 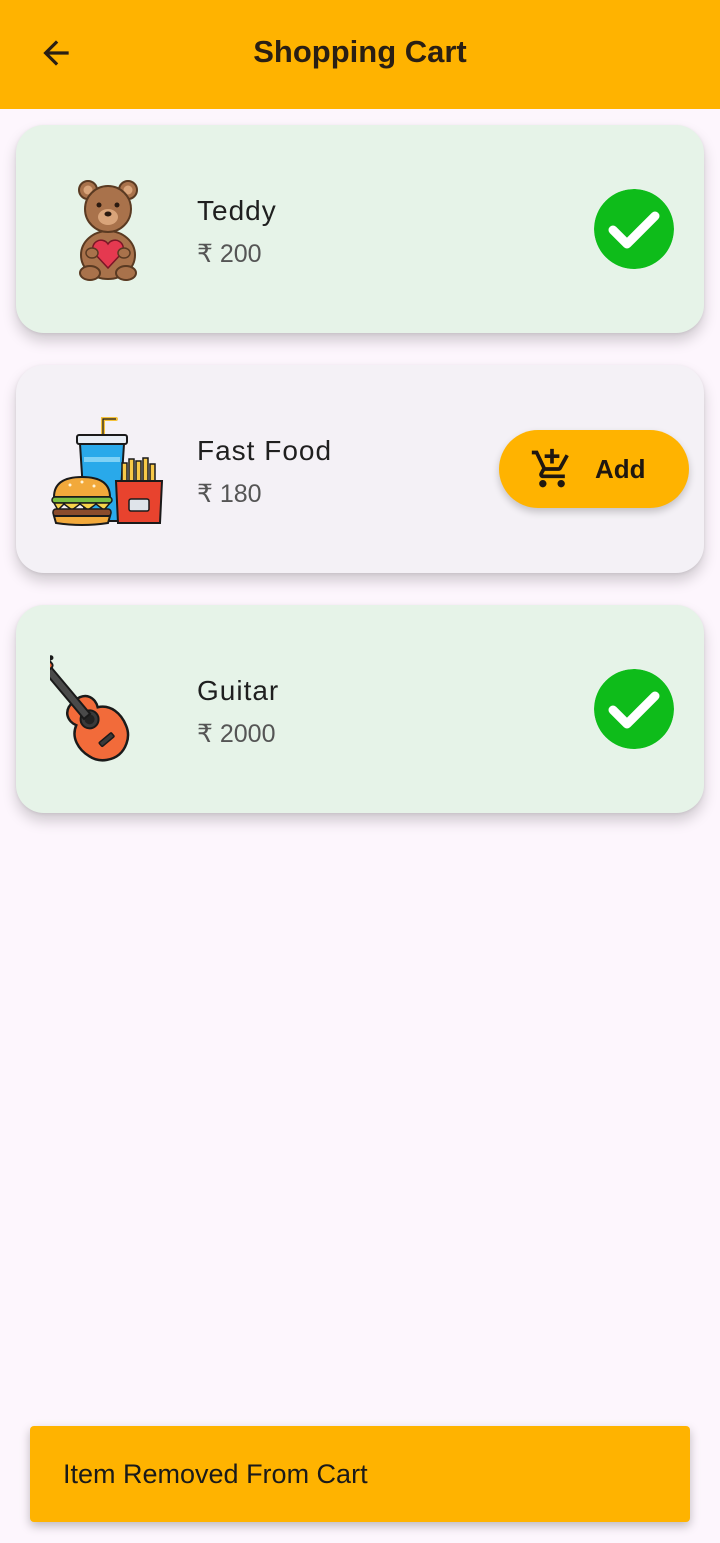 I want to click on guitar-icon, so click(x=90, y=707).